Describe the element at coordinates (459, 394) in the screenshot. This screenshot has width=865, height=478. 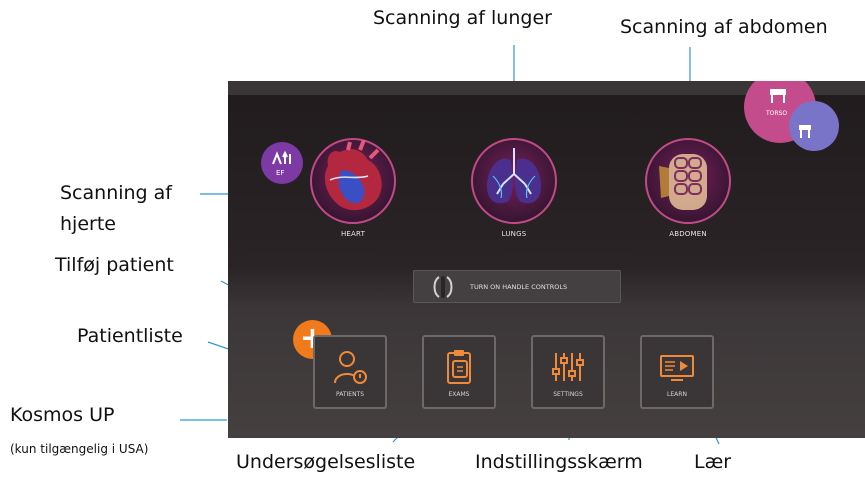
I see `exams-label: EXAMS` at that location.